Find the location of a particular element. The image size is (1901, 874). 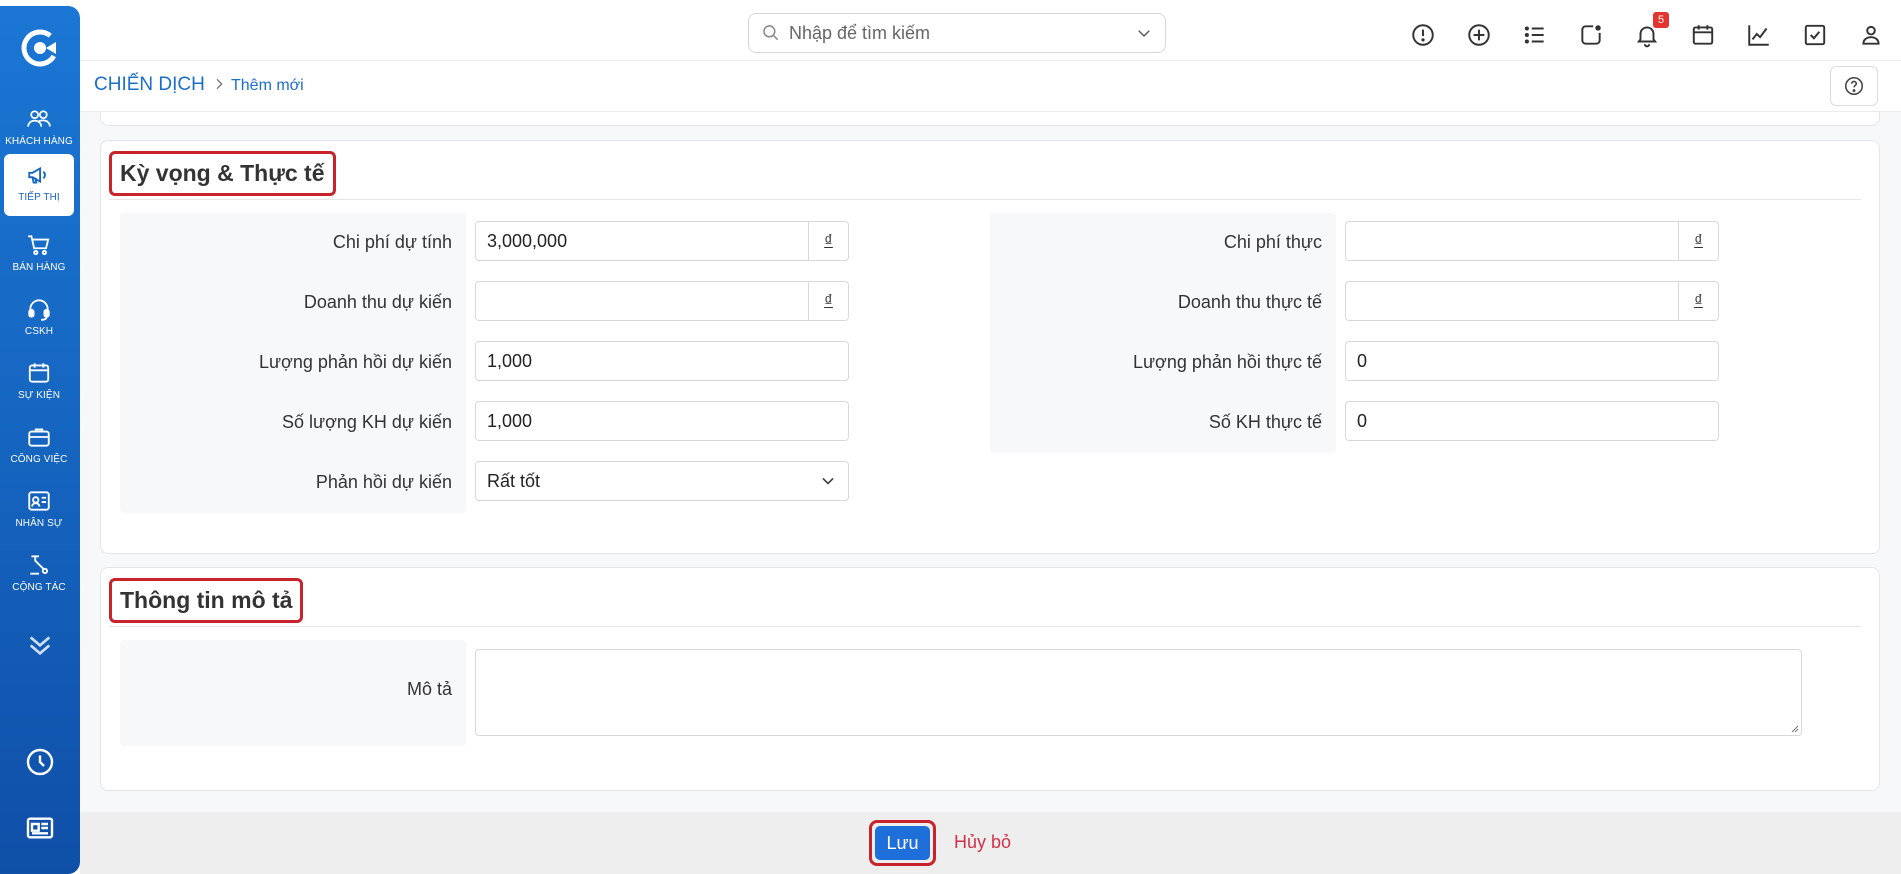

est-customers-field: 1,000 is located at coordinates (662, 421).